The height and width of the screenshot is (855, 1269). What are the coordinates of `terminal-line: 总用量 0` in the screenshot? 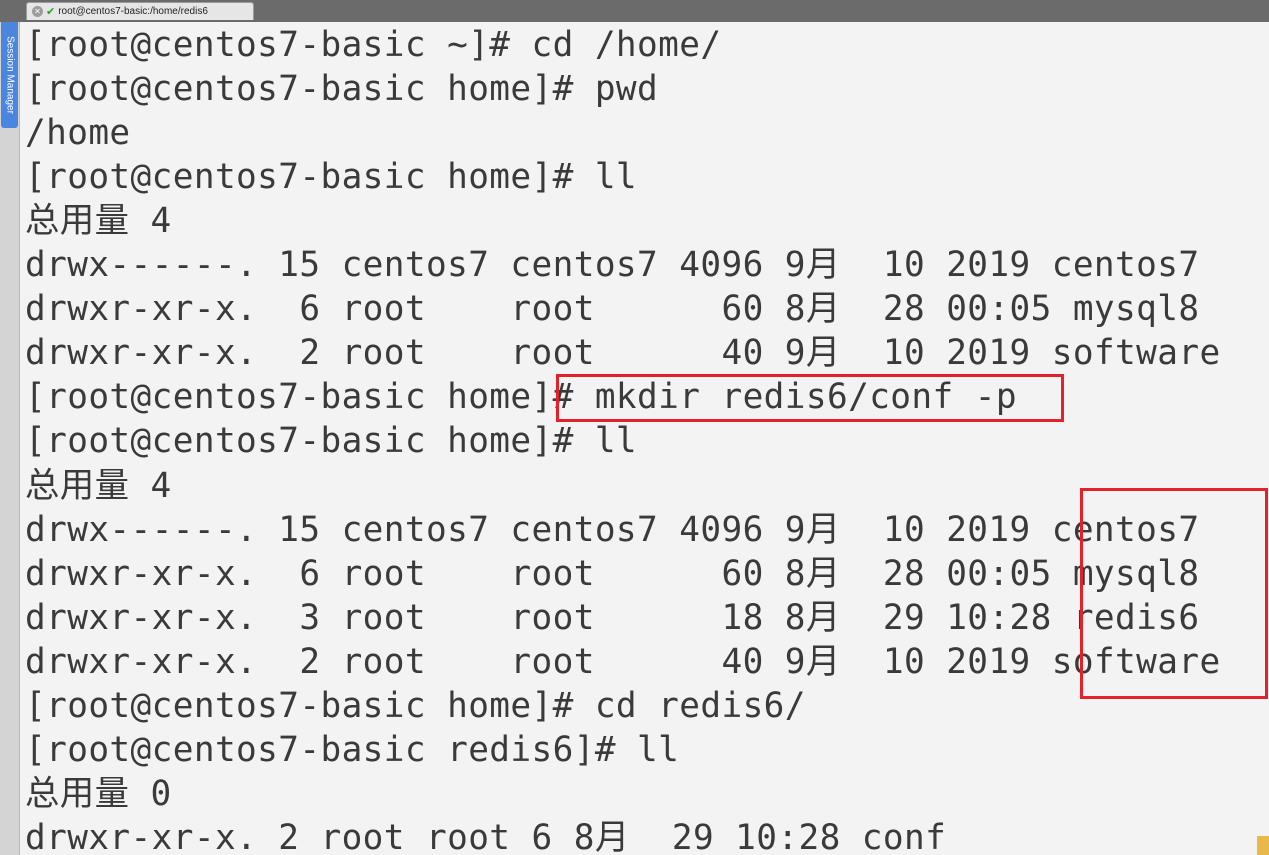 It's located at (98, 794).